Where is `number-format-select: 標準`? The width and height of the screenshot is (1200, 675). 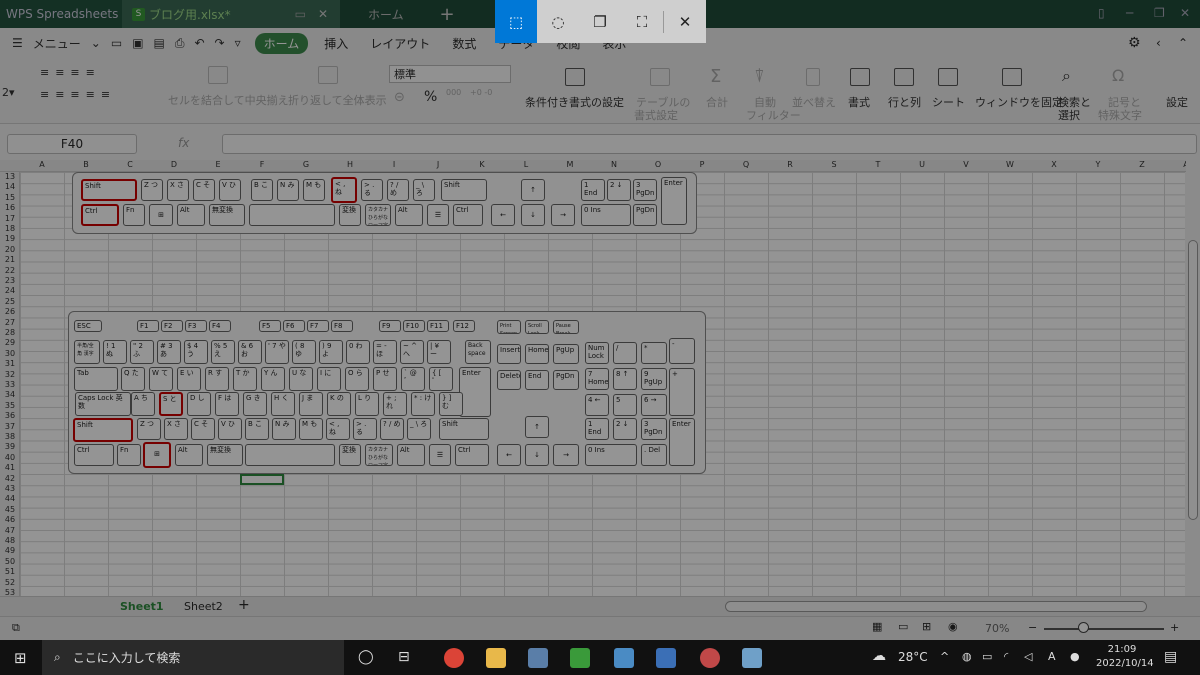
number-format-select: 標準 is located at coordinates (450, 74).